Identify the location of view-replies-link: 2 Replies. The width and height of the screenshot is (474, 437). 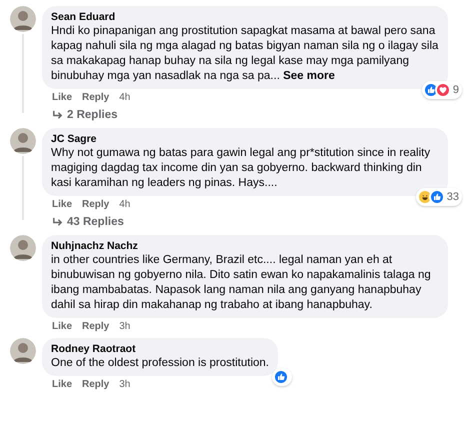
(80, 113).